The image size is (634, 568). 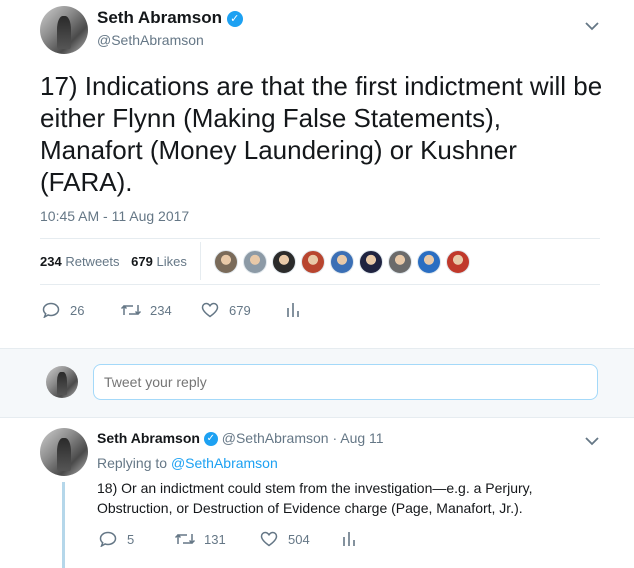 What do you see at coordinates (185, 539) in the screenshot?
I see `reply2-retweet-icon` at bounding box center [185, 539].